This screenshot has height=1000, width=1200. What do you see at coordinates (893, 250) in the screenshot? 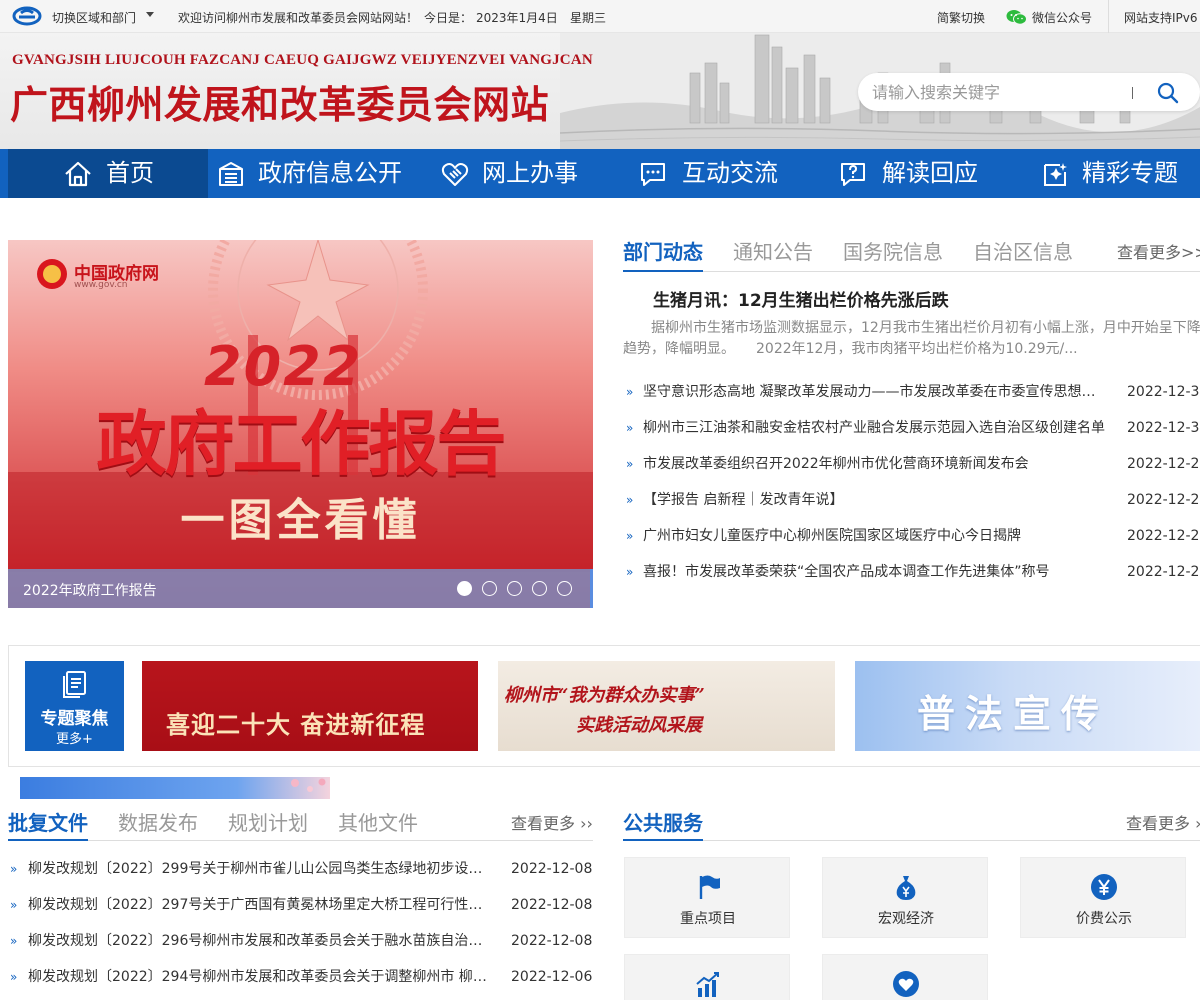
I see `tab-state-council: 国务院信息` at bounding box center [893, 250].